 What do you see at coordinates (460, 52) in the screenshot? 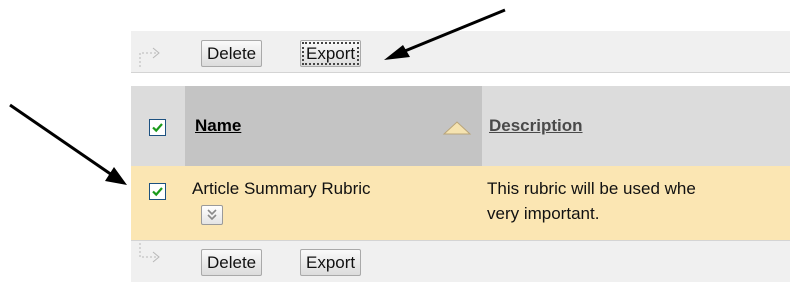
I see `action-bar-top: Delete Export` at bounding box center [460, 52].